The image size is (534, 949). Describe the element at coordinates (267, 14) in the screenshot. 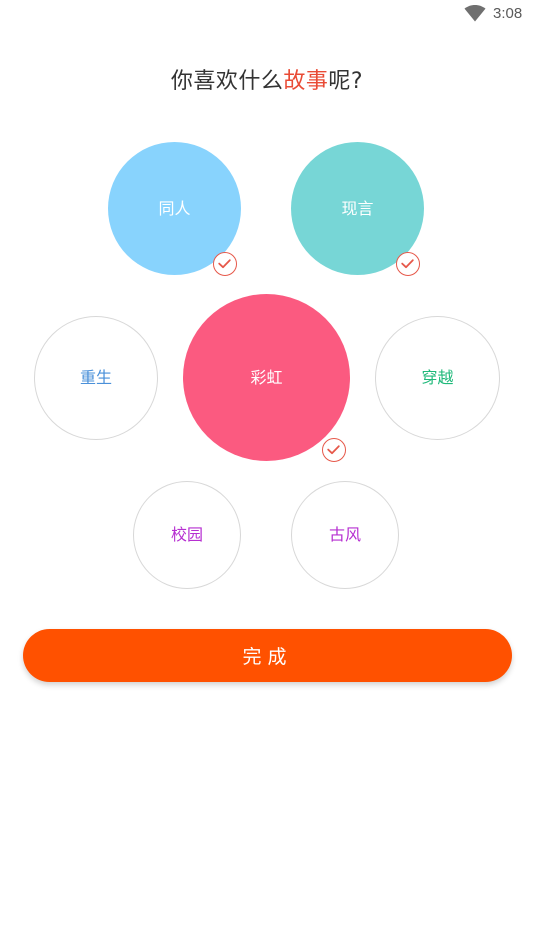

I see `status-bar: 3:08` at that location.